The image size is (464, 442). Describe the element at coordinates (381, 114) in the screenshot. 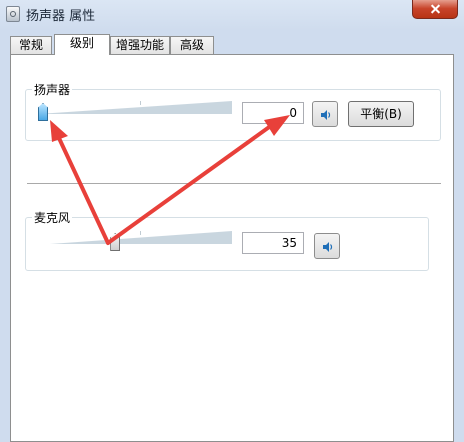

I see `balance-button: 平衡(B)` at that location.